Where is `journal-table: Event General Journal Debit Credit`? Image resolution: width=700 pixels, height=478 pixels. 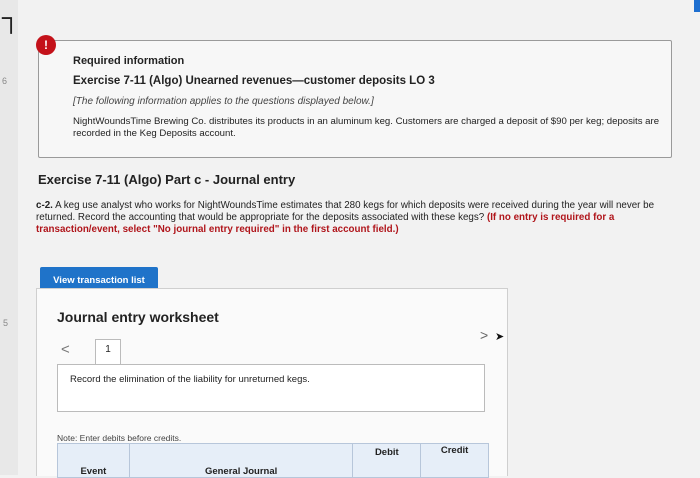
journal-table: Event General Journal Debit Credit is located at coordinates (273, 460).